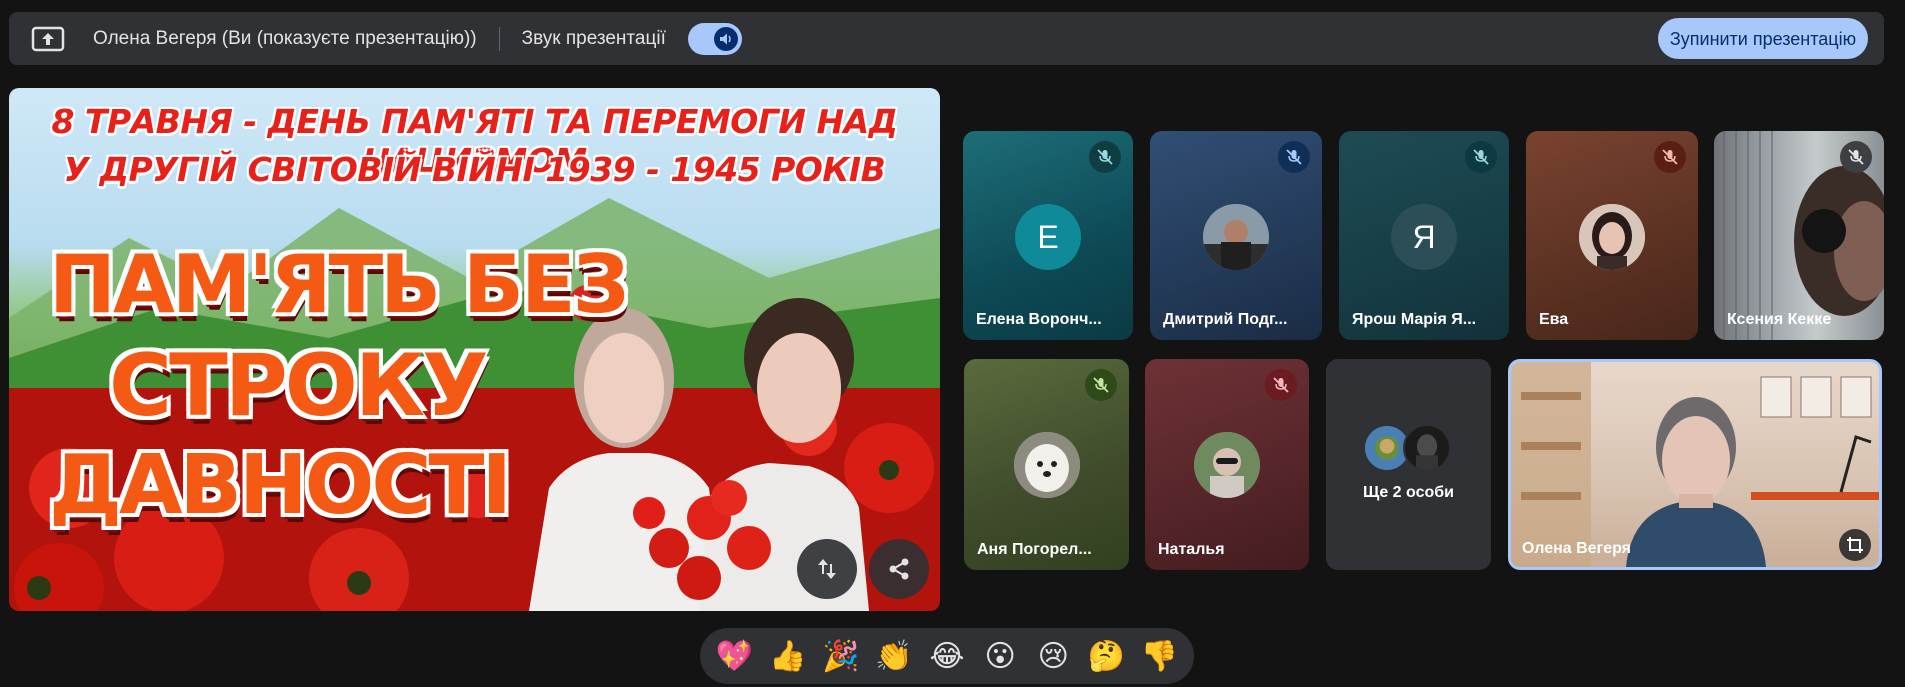 This screenshot has width=1905, height=687. I want to click on share-icon, so click(899, 569).